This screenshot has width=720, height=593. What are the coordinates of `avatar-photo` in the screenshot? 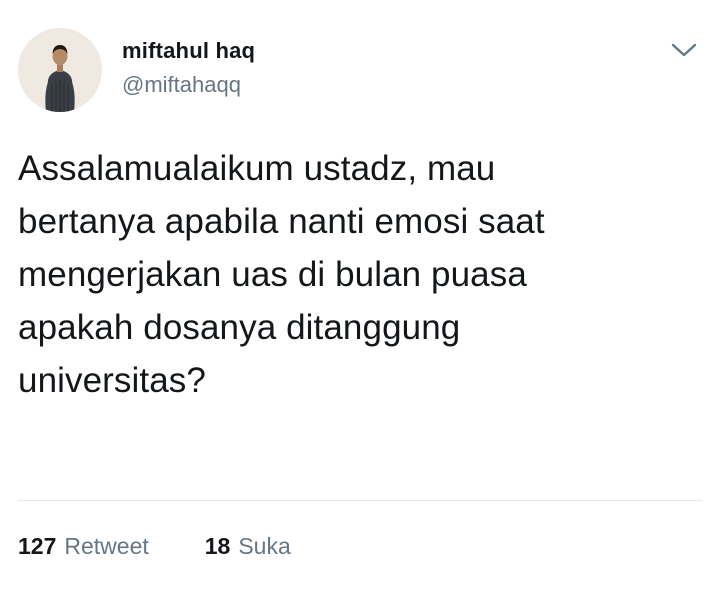 It's located at (60, 70).